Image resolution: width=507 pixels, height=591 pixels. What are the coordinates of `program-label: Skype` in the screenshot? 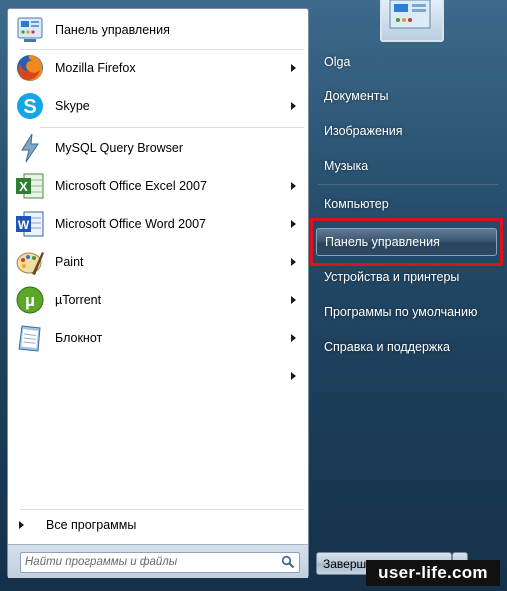 It's located at (72, 106).